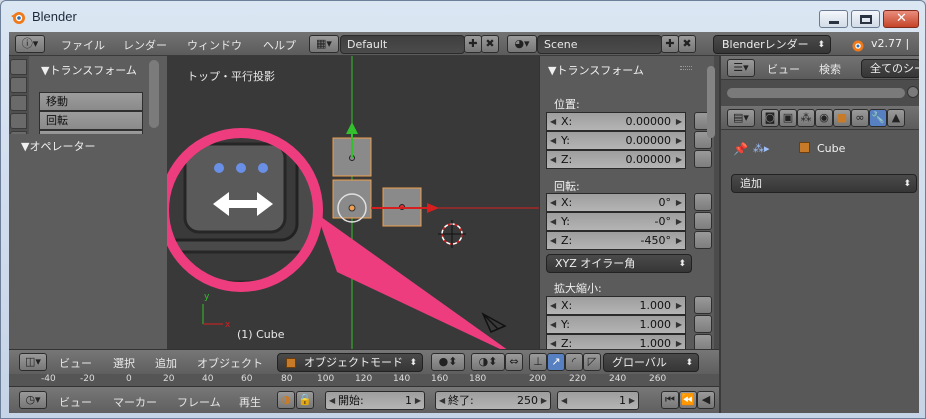 The height and width of the screenshot is (419, 926). Describe the element at coordinates (408, 400) in the screenshot. I see `start-frame-value: 1` at that location.